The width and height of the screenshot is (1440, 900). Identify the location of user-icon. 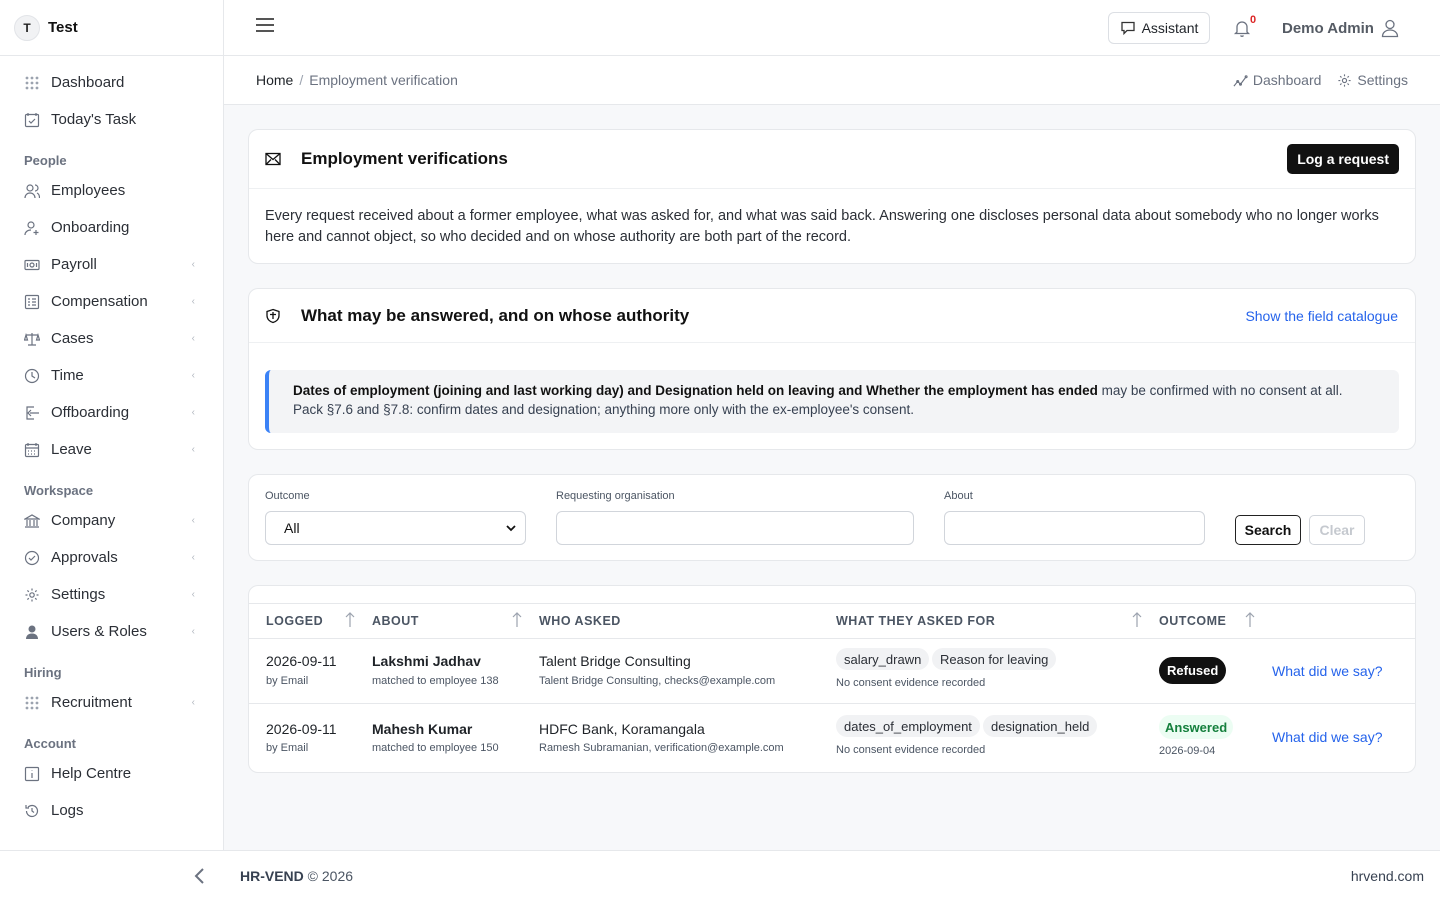
(1390, 28).